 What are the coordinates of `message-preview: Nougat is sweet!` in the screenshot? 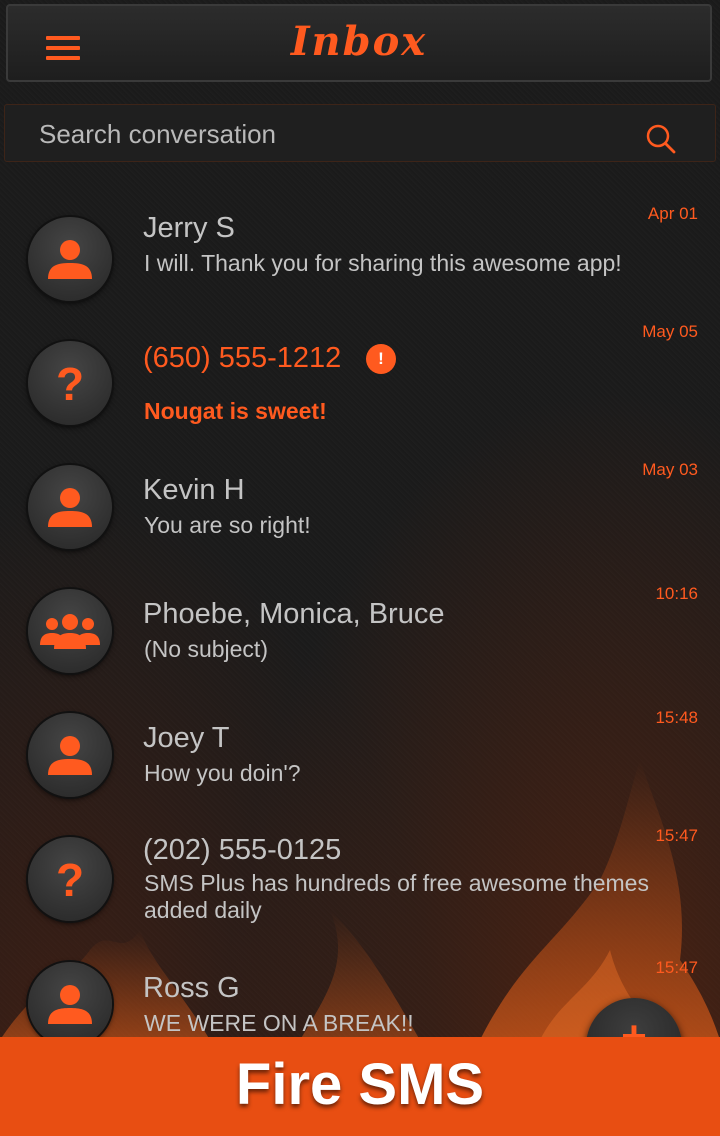 It's located at (235, 411).